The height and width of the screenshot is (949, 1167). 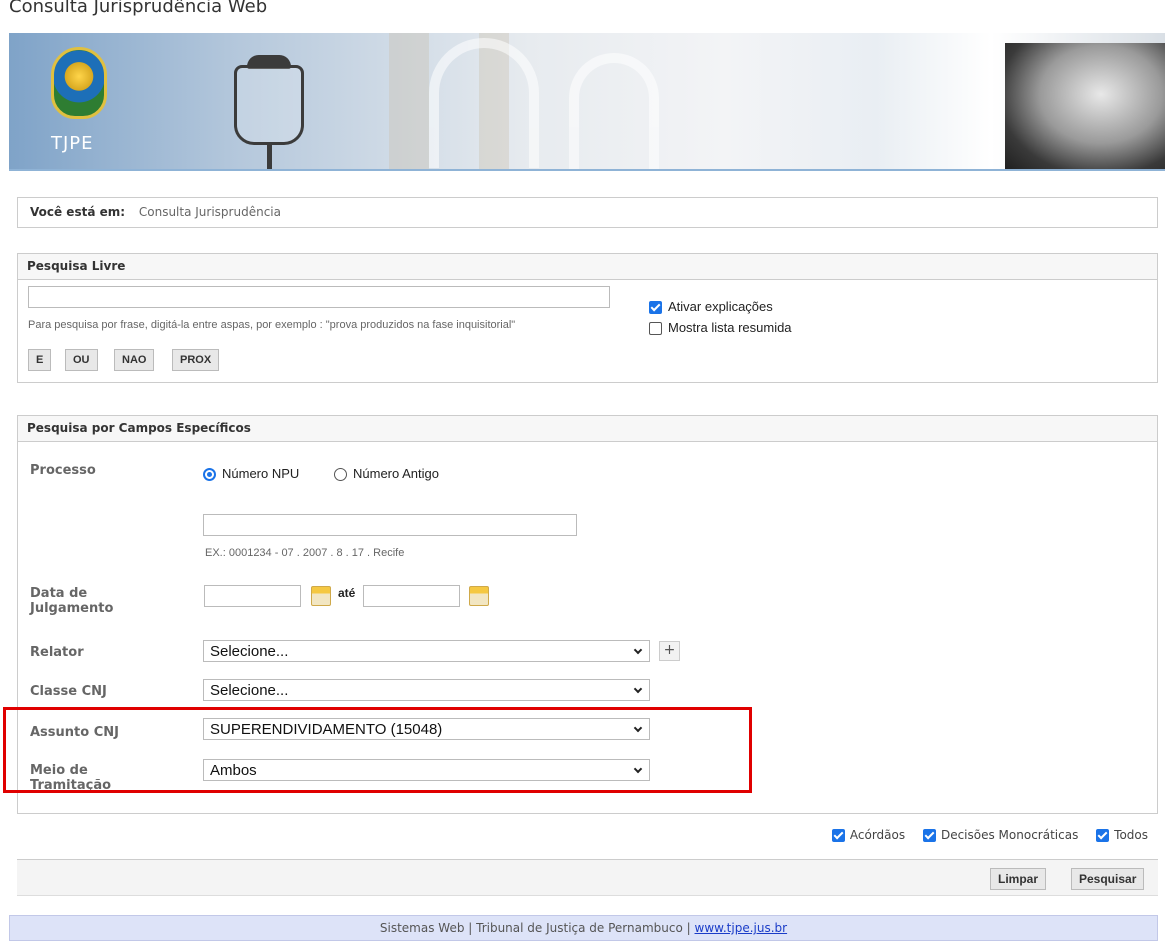 What do you see at coordinates (340, 475) in the screenshot?
I see `radio-unselected-icon` at bounding box center [340, 475].